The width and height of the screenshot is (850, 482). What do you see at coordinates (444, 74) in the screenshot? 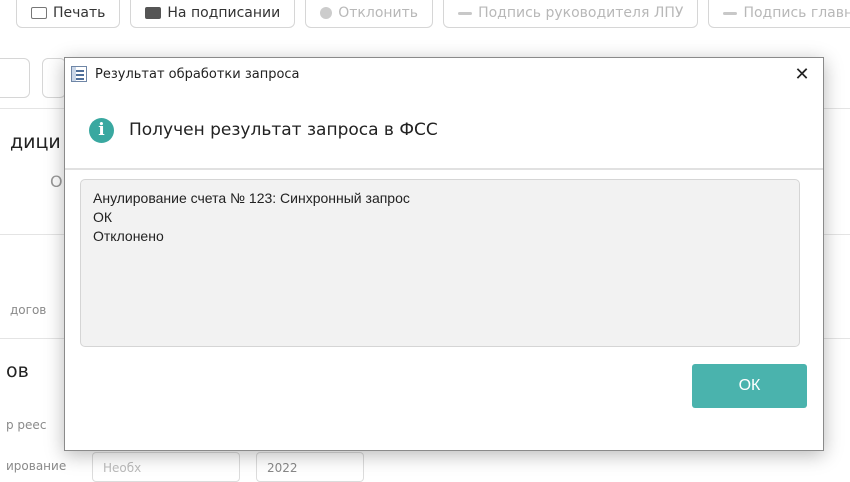
I see `dialog-titlebar: Результат обработки запроса ✕` at bounding box center [444, 74].